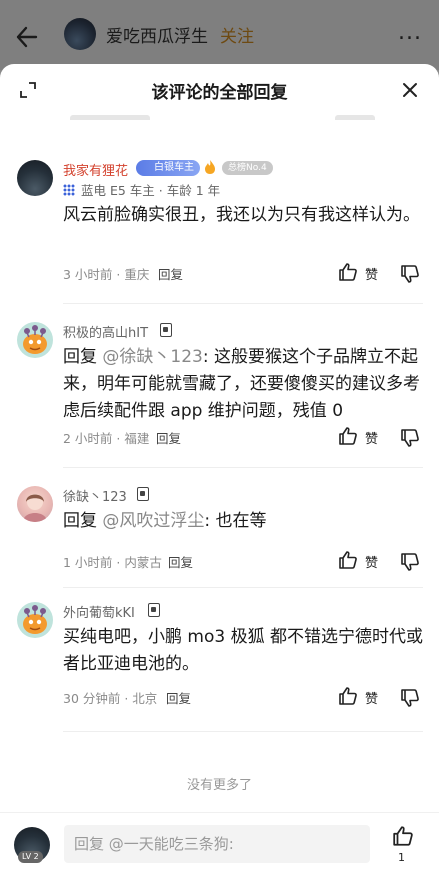 This screenshot has height=884, width=439. Describe the element at coordinates (219, 536) in the screenshot. I see `reply-item: 徐缺丶123 回复 @风吹过浮尘: 也在等 1 小时前 · 内蒙古 回复 赞` at that location.